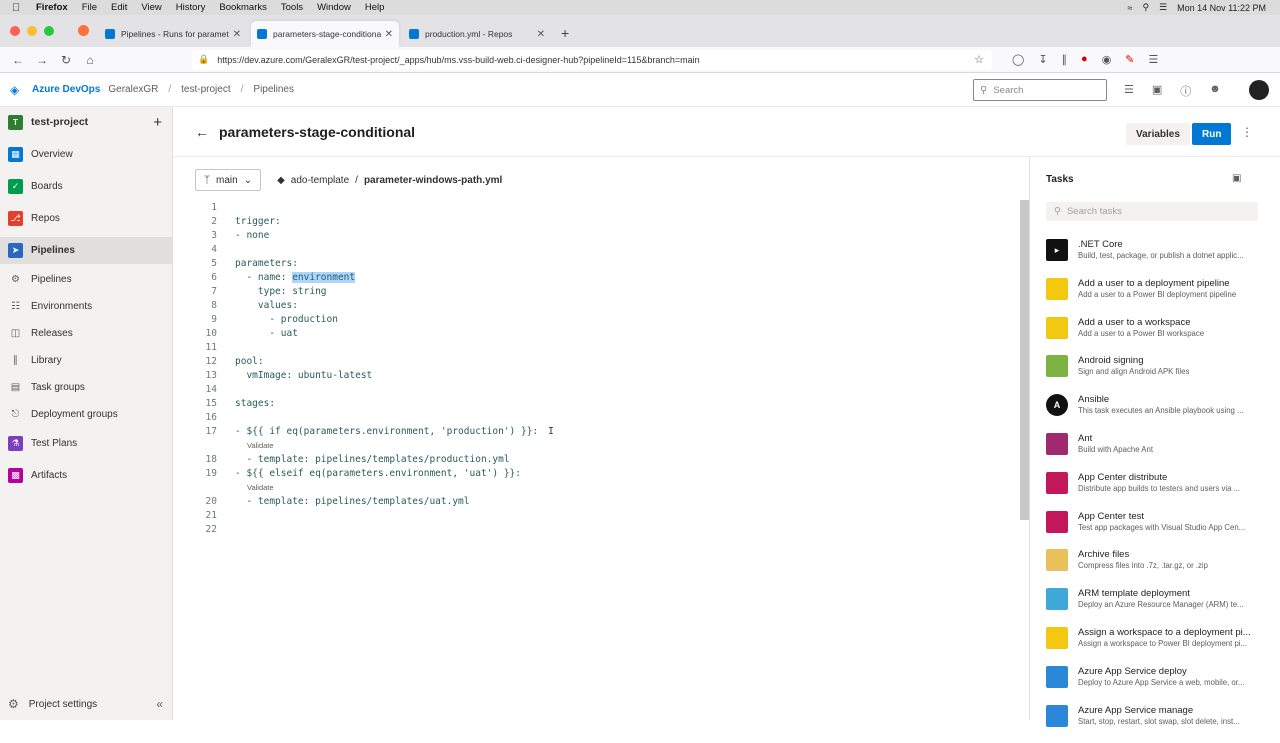 This screenshot has height=743, width=1280. What do you see at coordinates (15, 333) in the screenshot?
I see `releases-icon: ◫` at bounding box center [15, 333].